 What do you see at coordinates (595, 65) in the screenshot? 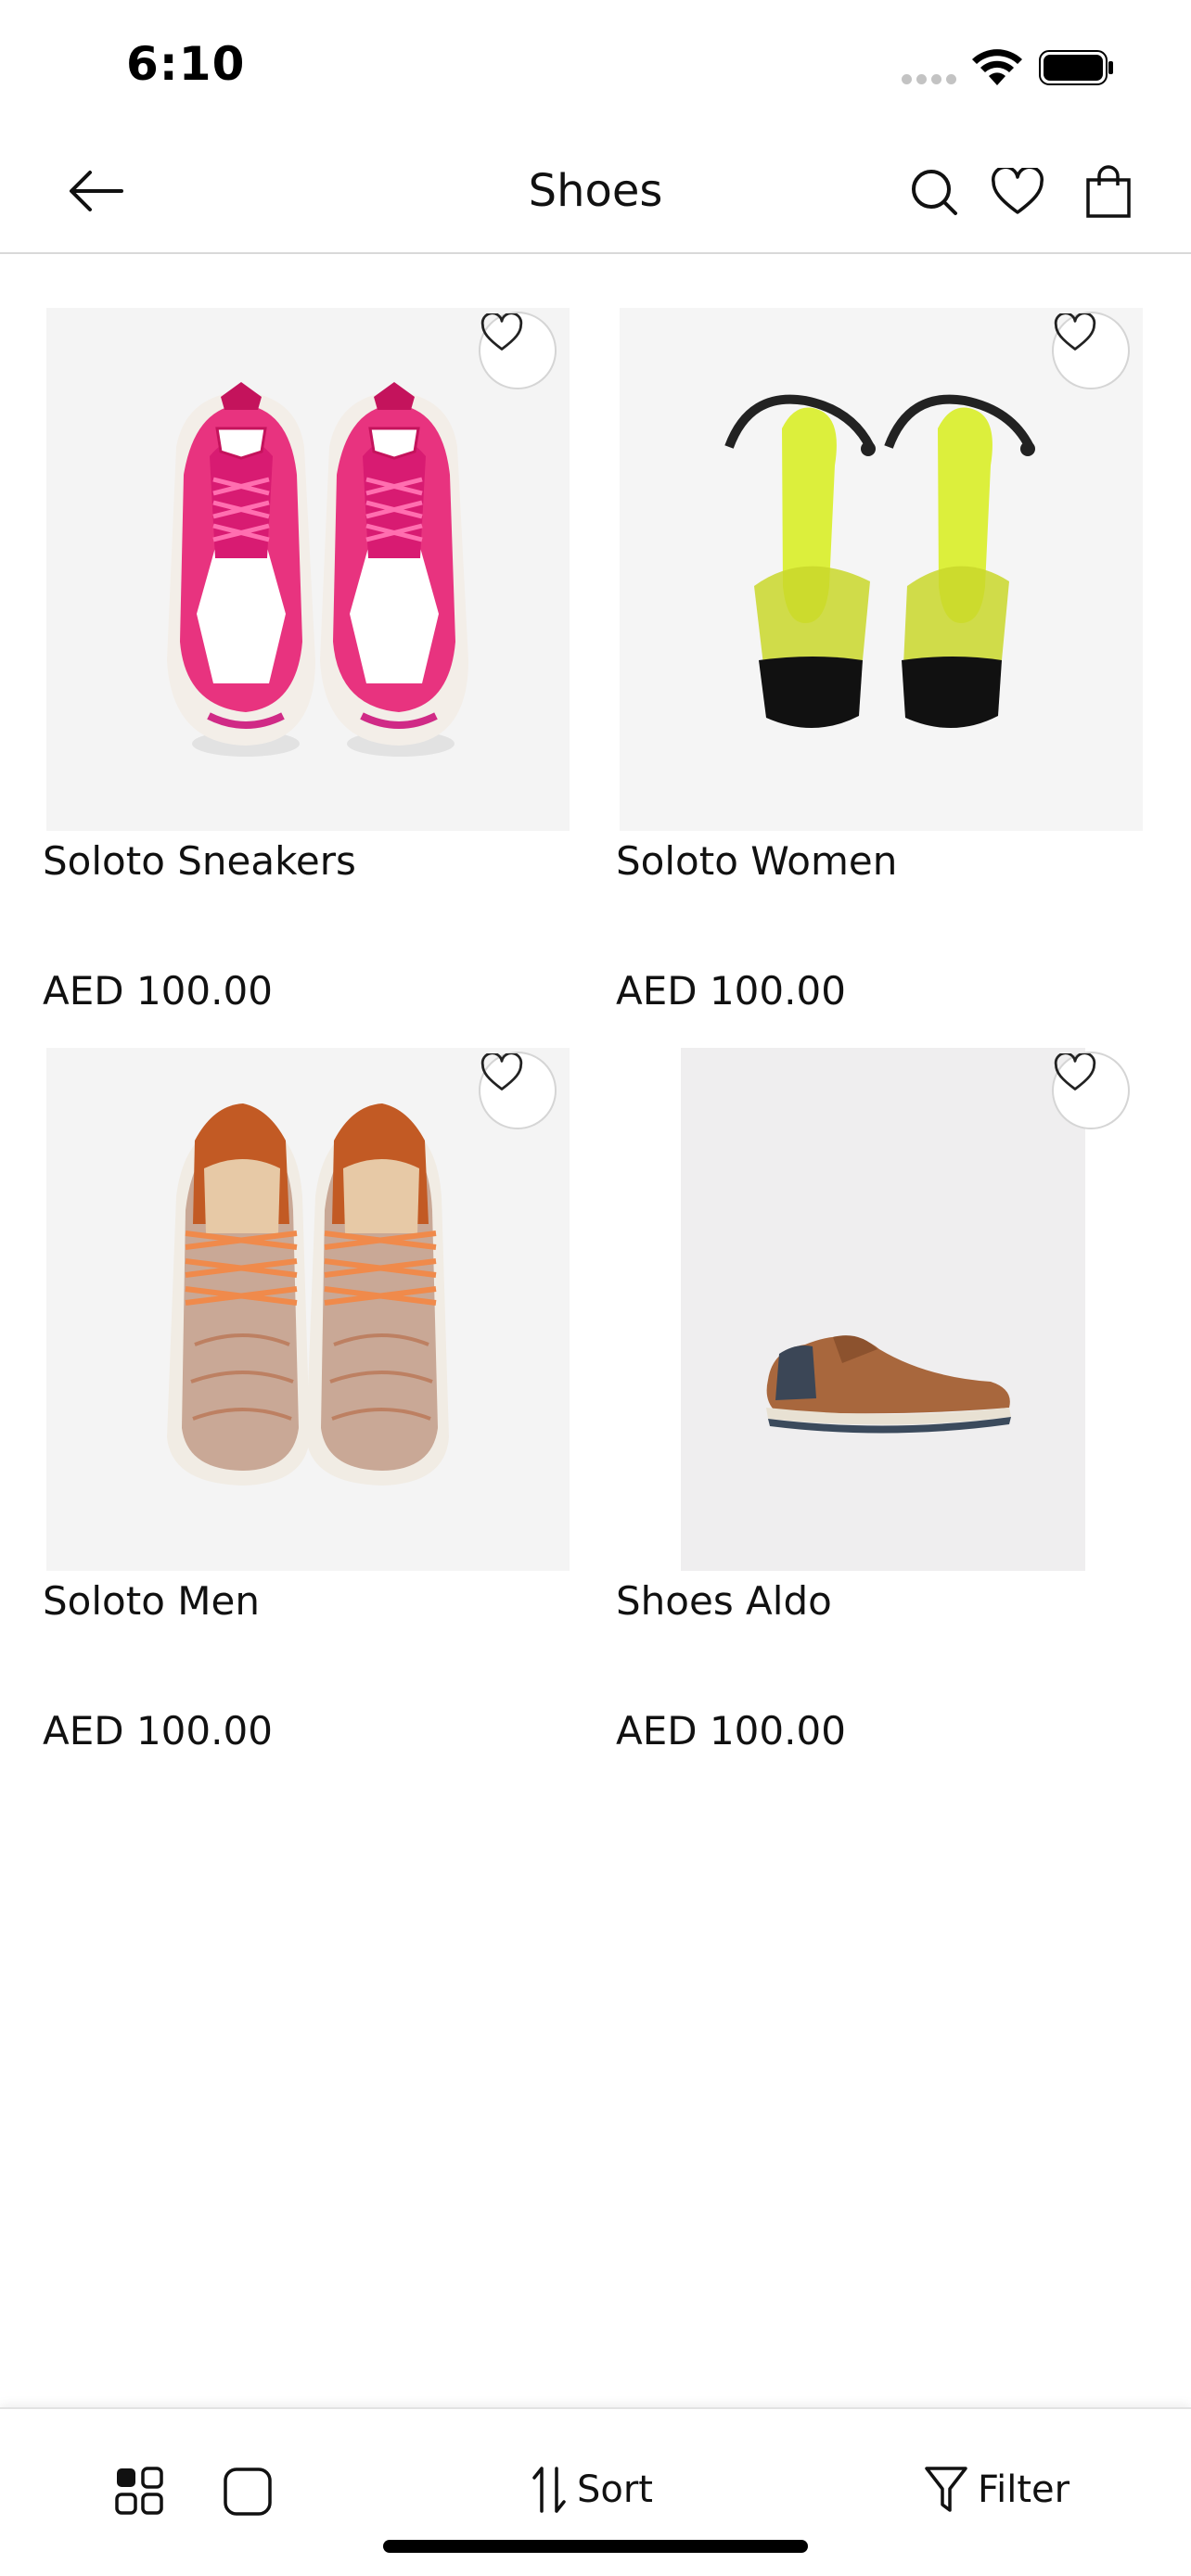
I see `status-bar: 6:10` at bounding box center [595, 65].